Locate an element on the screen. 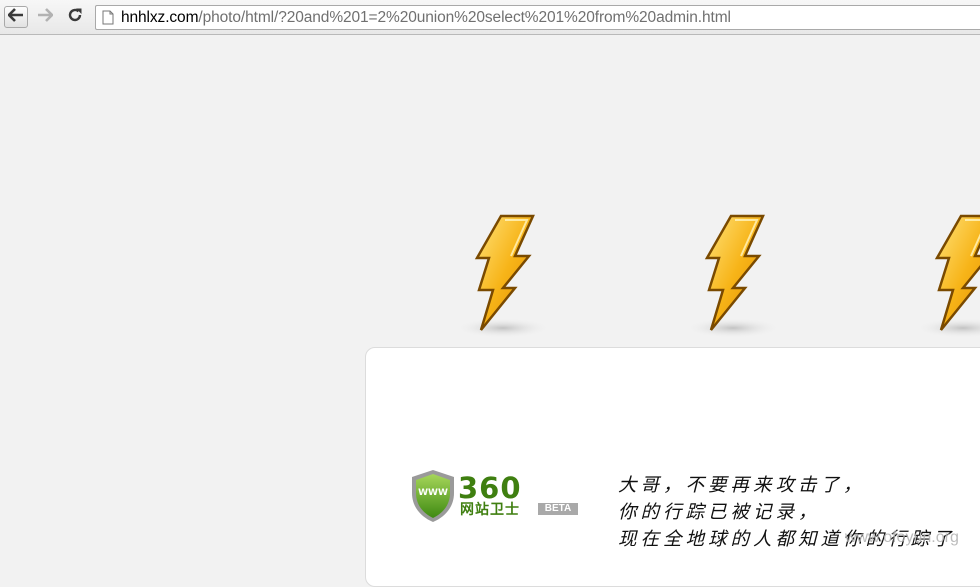 Image resolution: width=980 pixels, height=587 pixels. back-arrow-icon is located at coordinates (15, 17).